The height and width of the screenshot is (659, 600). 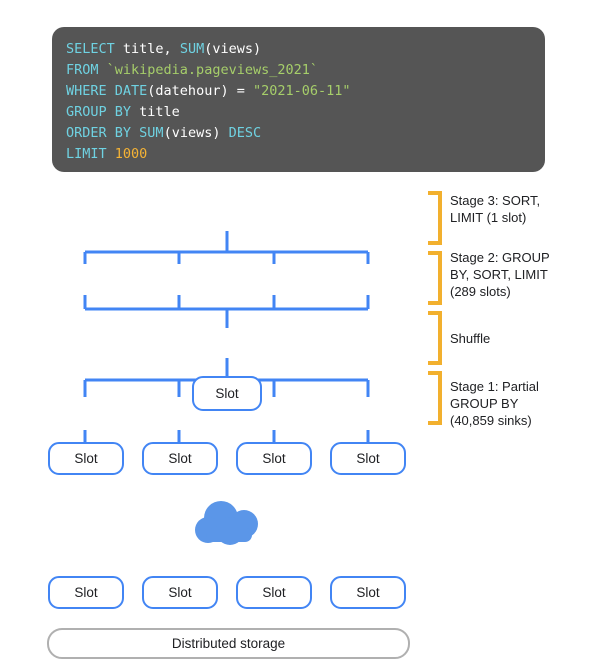 I want to click on code-token: ORDER BY, so click(x=99, y=133).